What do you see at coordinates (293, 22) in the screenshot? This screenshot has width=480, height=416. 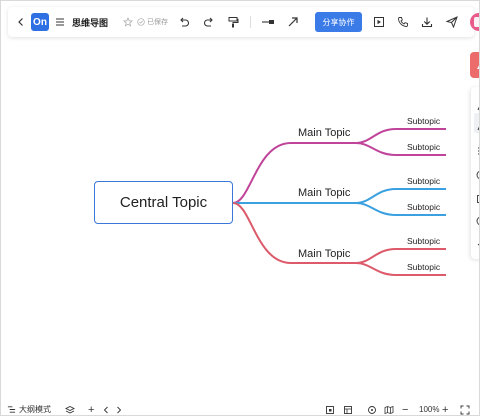 I see `arrow-tool-icon` at bounding box center [293, 22].